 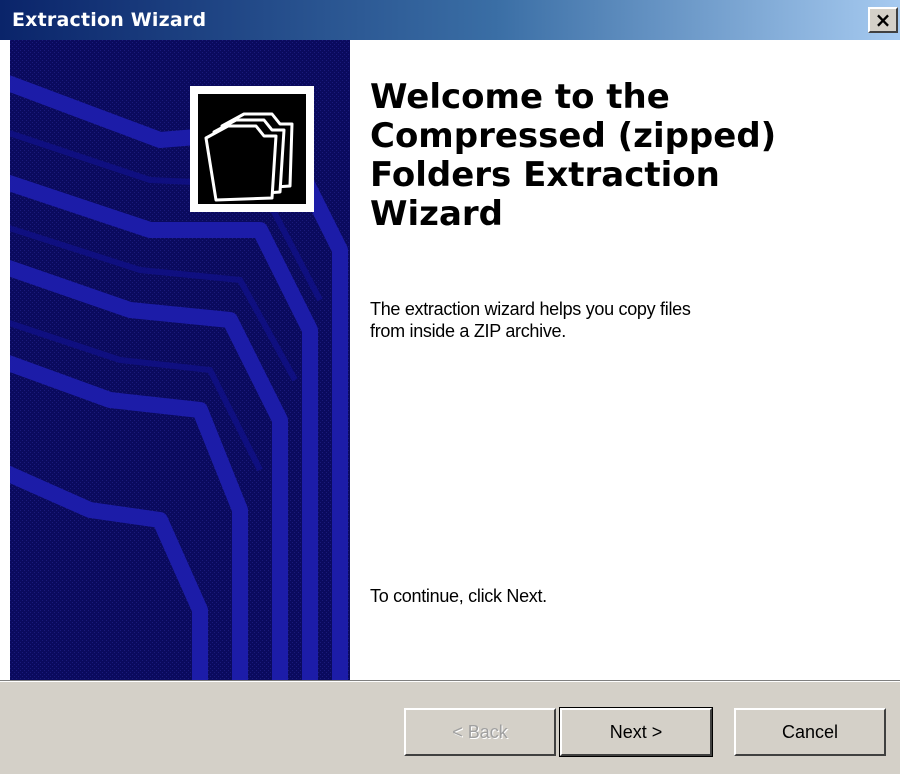 What do you see at coordinates (450, 20) in the screenshot?
I see `title-bar: Extraction Wizard ×` at bounding box center [450, 20].